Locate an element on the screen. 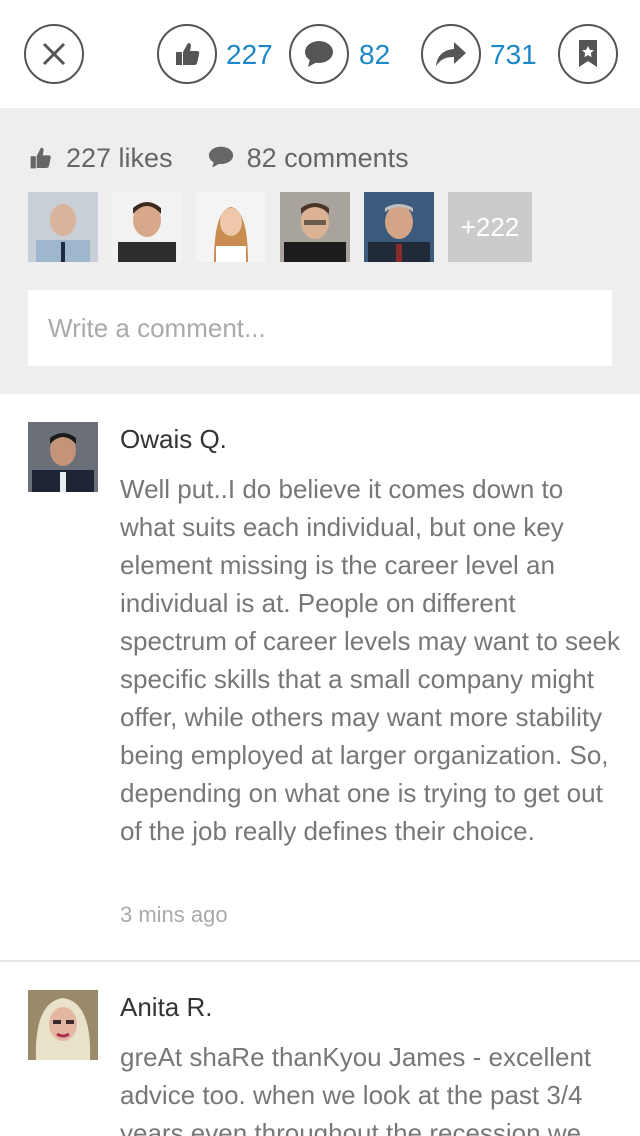 This screenshot has height=1136, width=640. likers-avatar-row: +222 is located at coordinates (280, 227).